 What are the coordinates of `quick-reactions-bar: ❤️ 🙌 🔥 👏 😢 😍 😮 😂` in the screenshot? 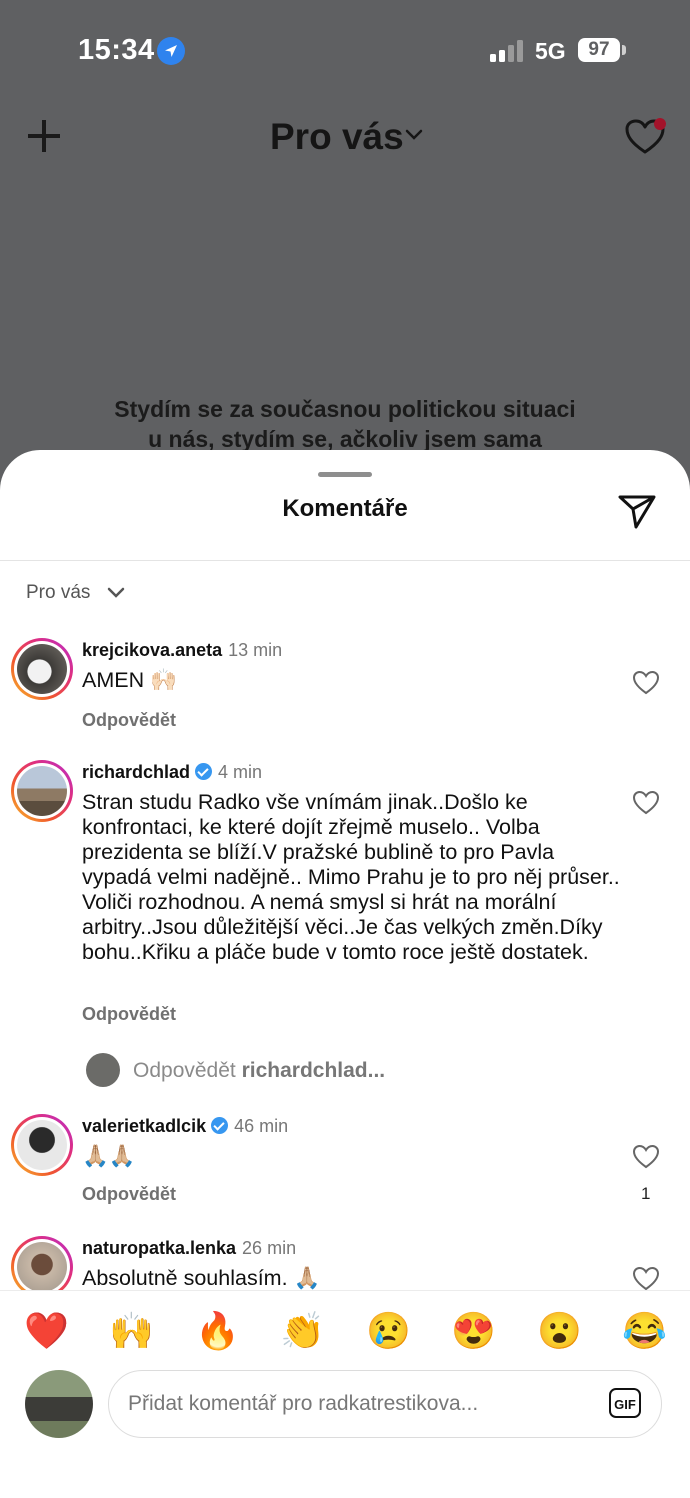 It's located at (345, 1330).